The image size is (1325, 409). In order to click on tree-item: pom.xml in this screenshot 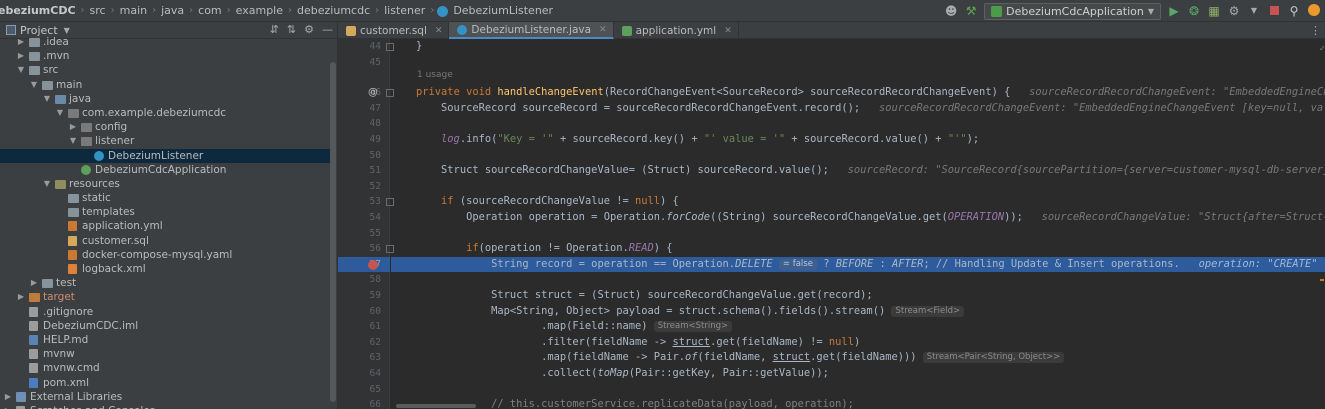, I will do `click(165, 383)`.